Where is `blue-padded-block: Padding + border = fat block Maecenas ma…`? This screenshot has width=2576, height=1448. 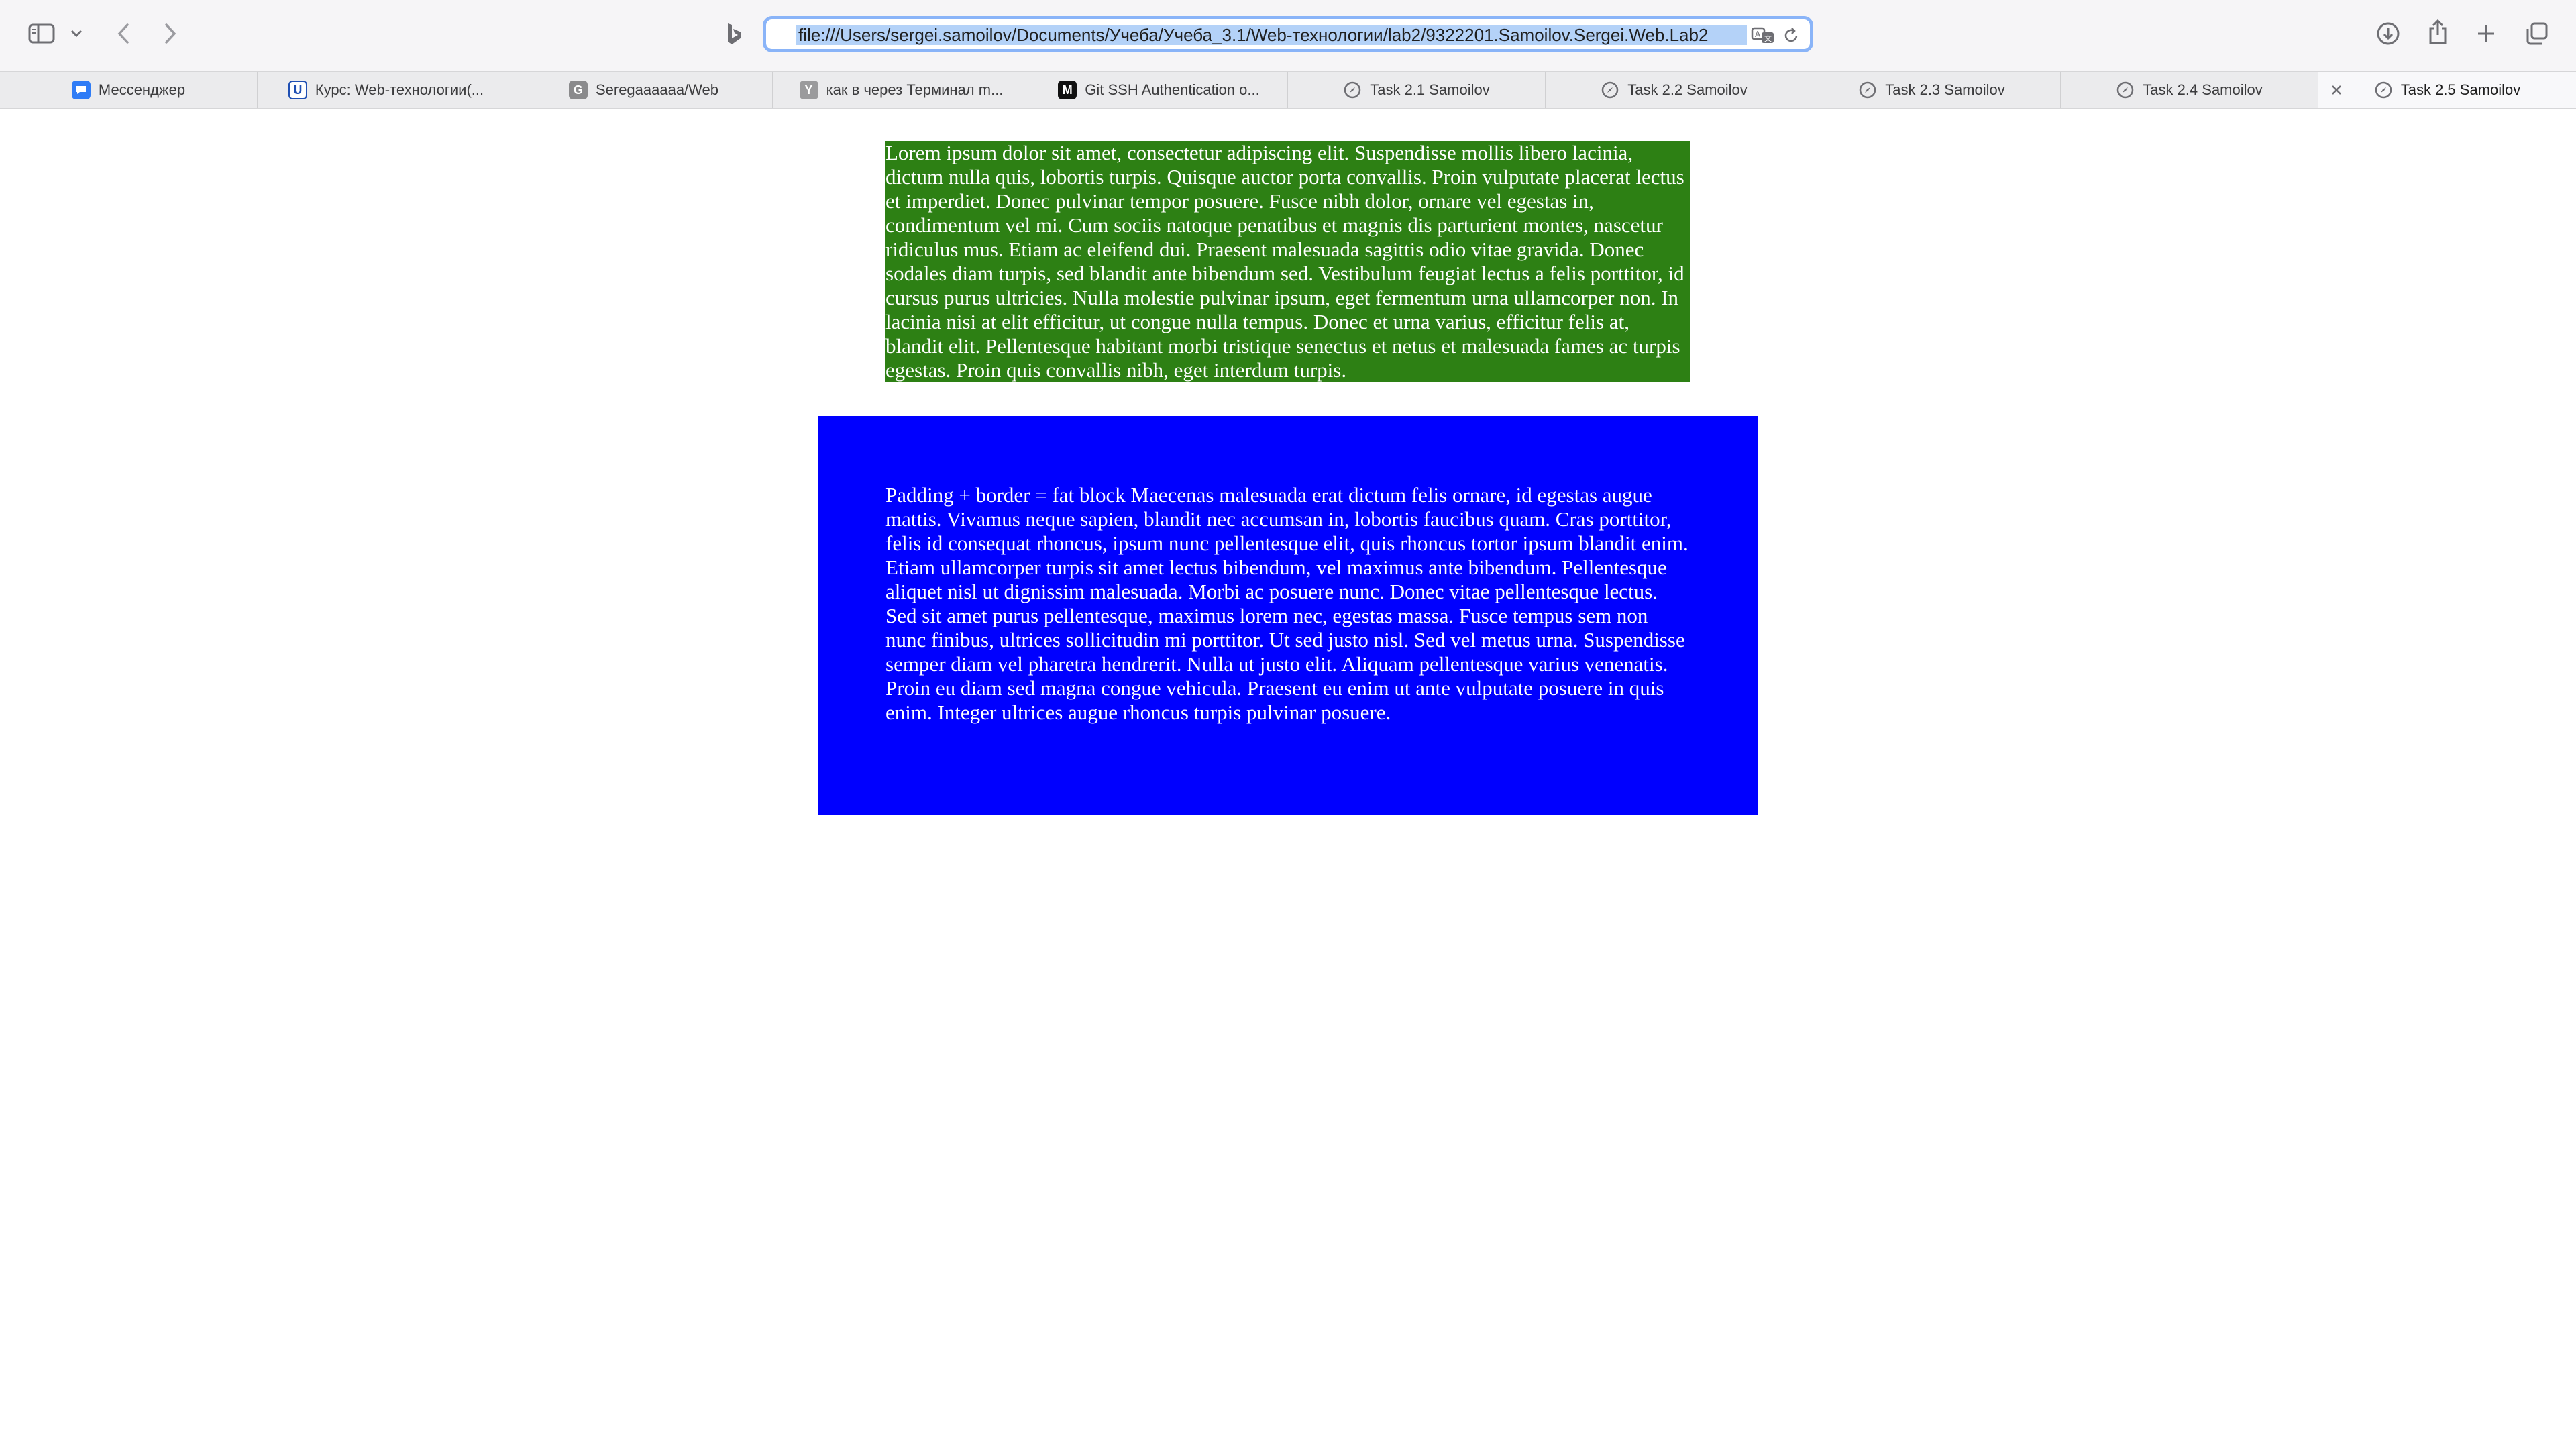 blue-padded-block: Padding + border = fat block Maecenas ma… is located at coordinates (1288, 615).